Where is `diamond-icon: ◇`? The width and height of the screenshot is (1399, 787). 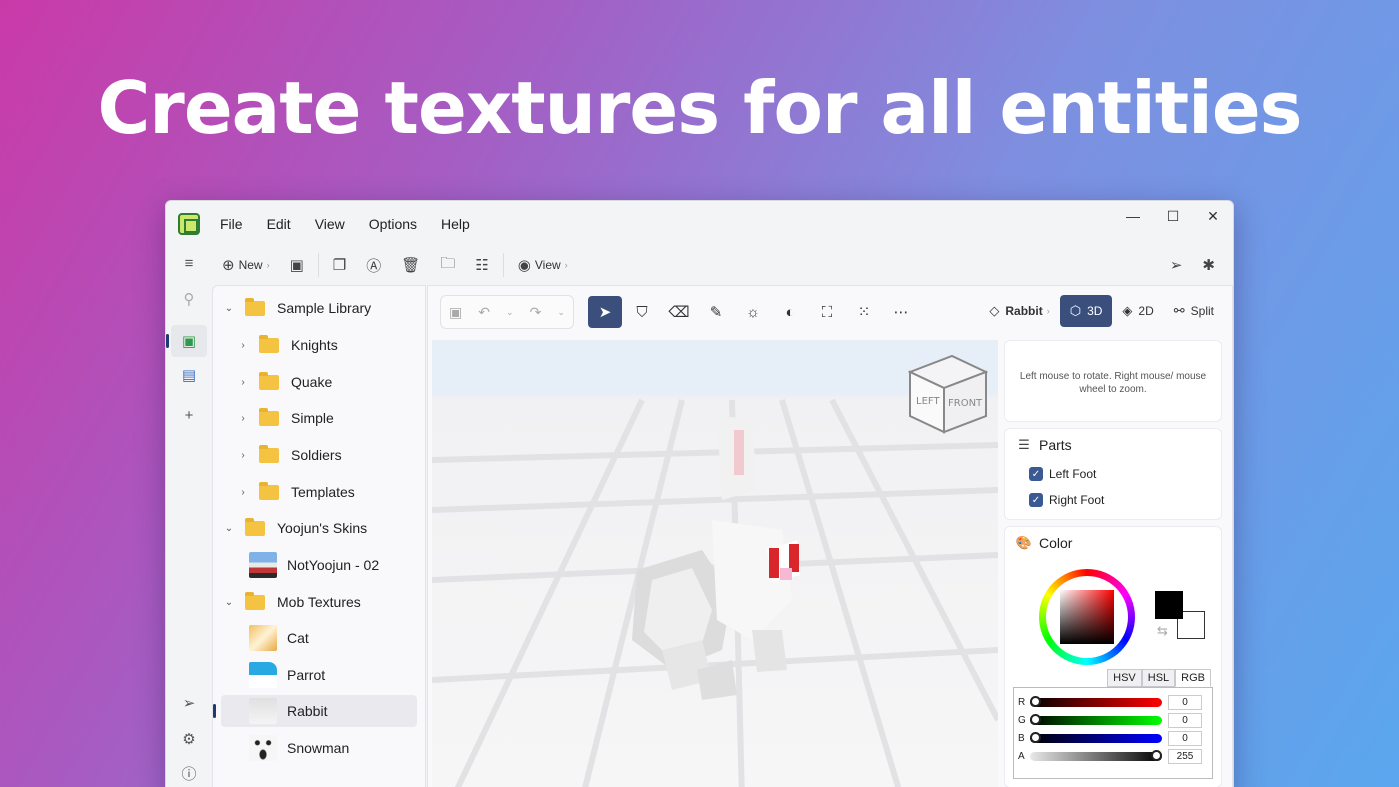 diamond-icon: ◇ is located at coordinates (994, 310).